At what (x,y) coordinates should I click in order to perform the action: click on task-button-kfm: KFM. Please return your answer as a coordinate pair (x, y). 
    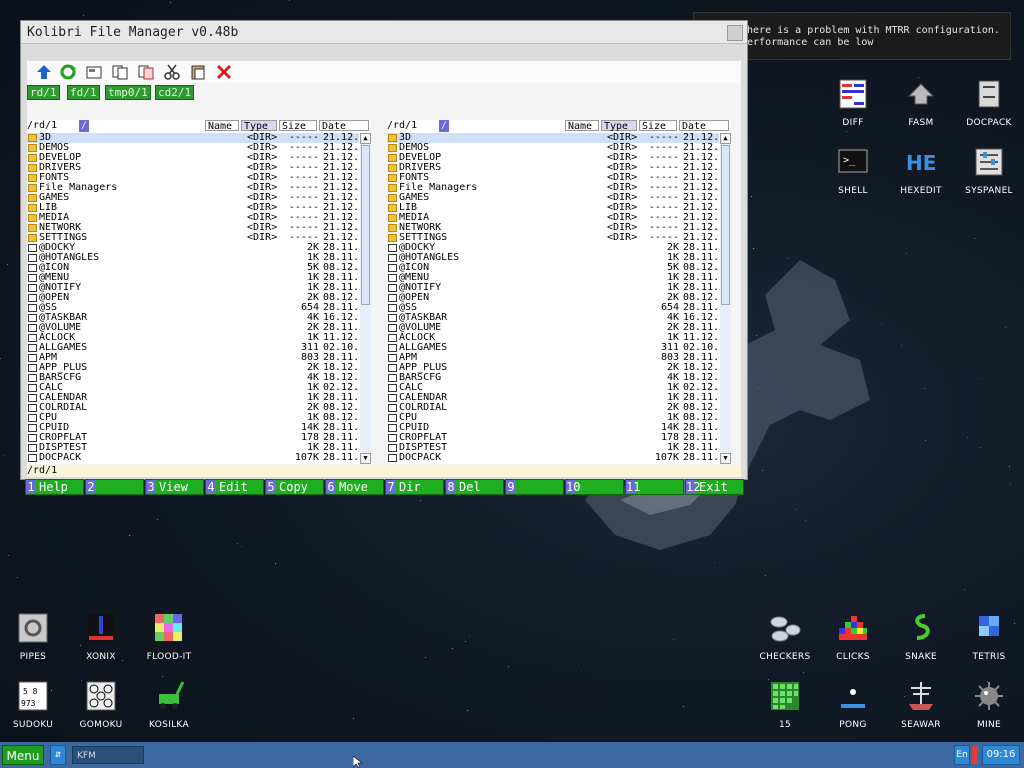
    Looking at the image, I should click on (108, 755).